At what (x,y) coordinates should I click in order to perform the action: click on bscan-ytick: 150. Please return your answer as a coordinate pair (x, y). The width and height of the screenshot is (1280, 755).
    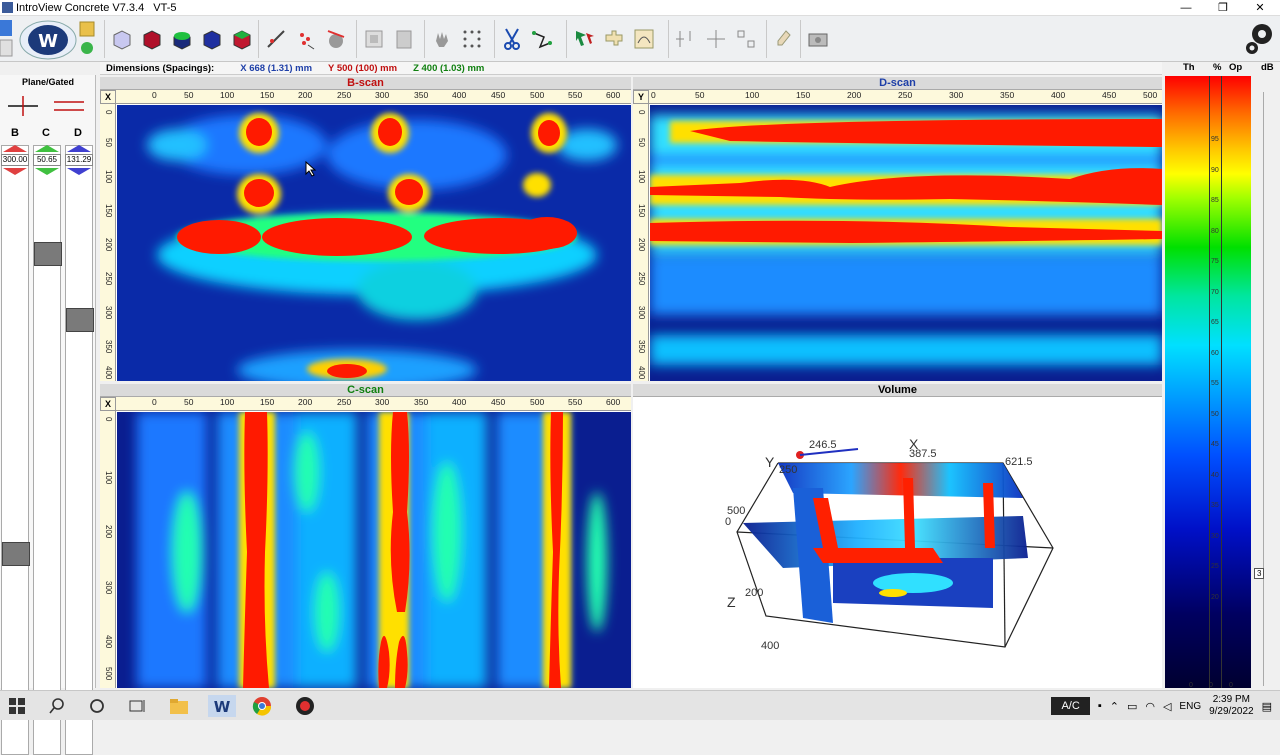
    Looking at the image, I should click on (108, 211).